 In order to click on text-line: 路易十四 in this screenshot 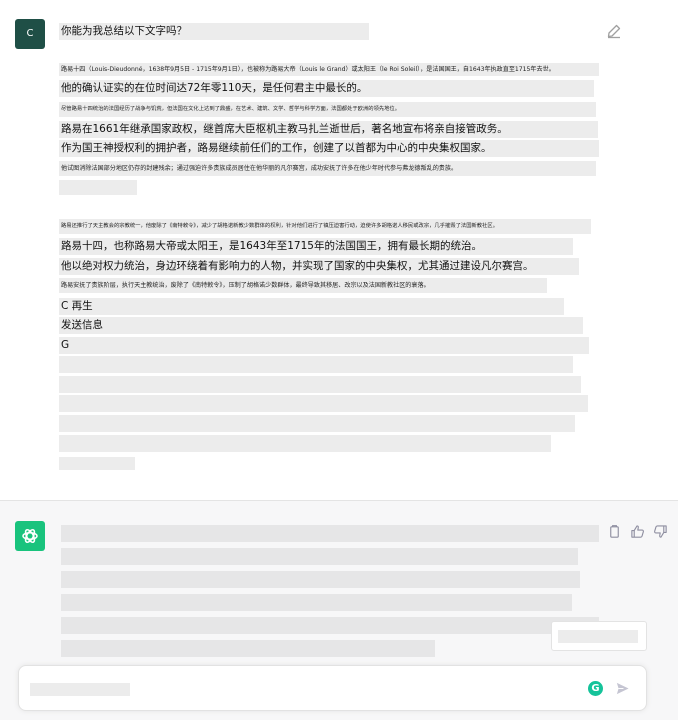, I will do `click(98, 187)`.